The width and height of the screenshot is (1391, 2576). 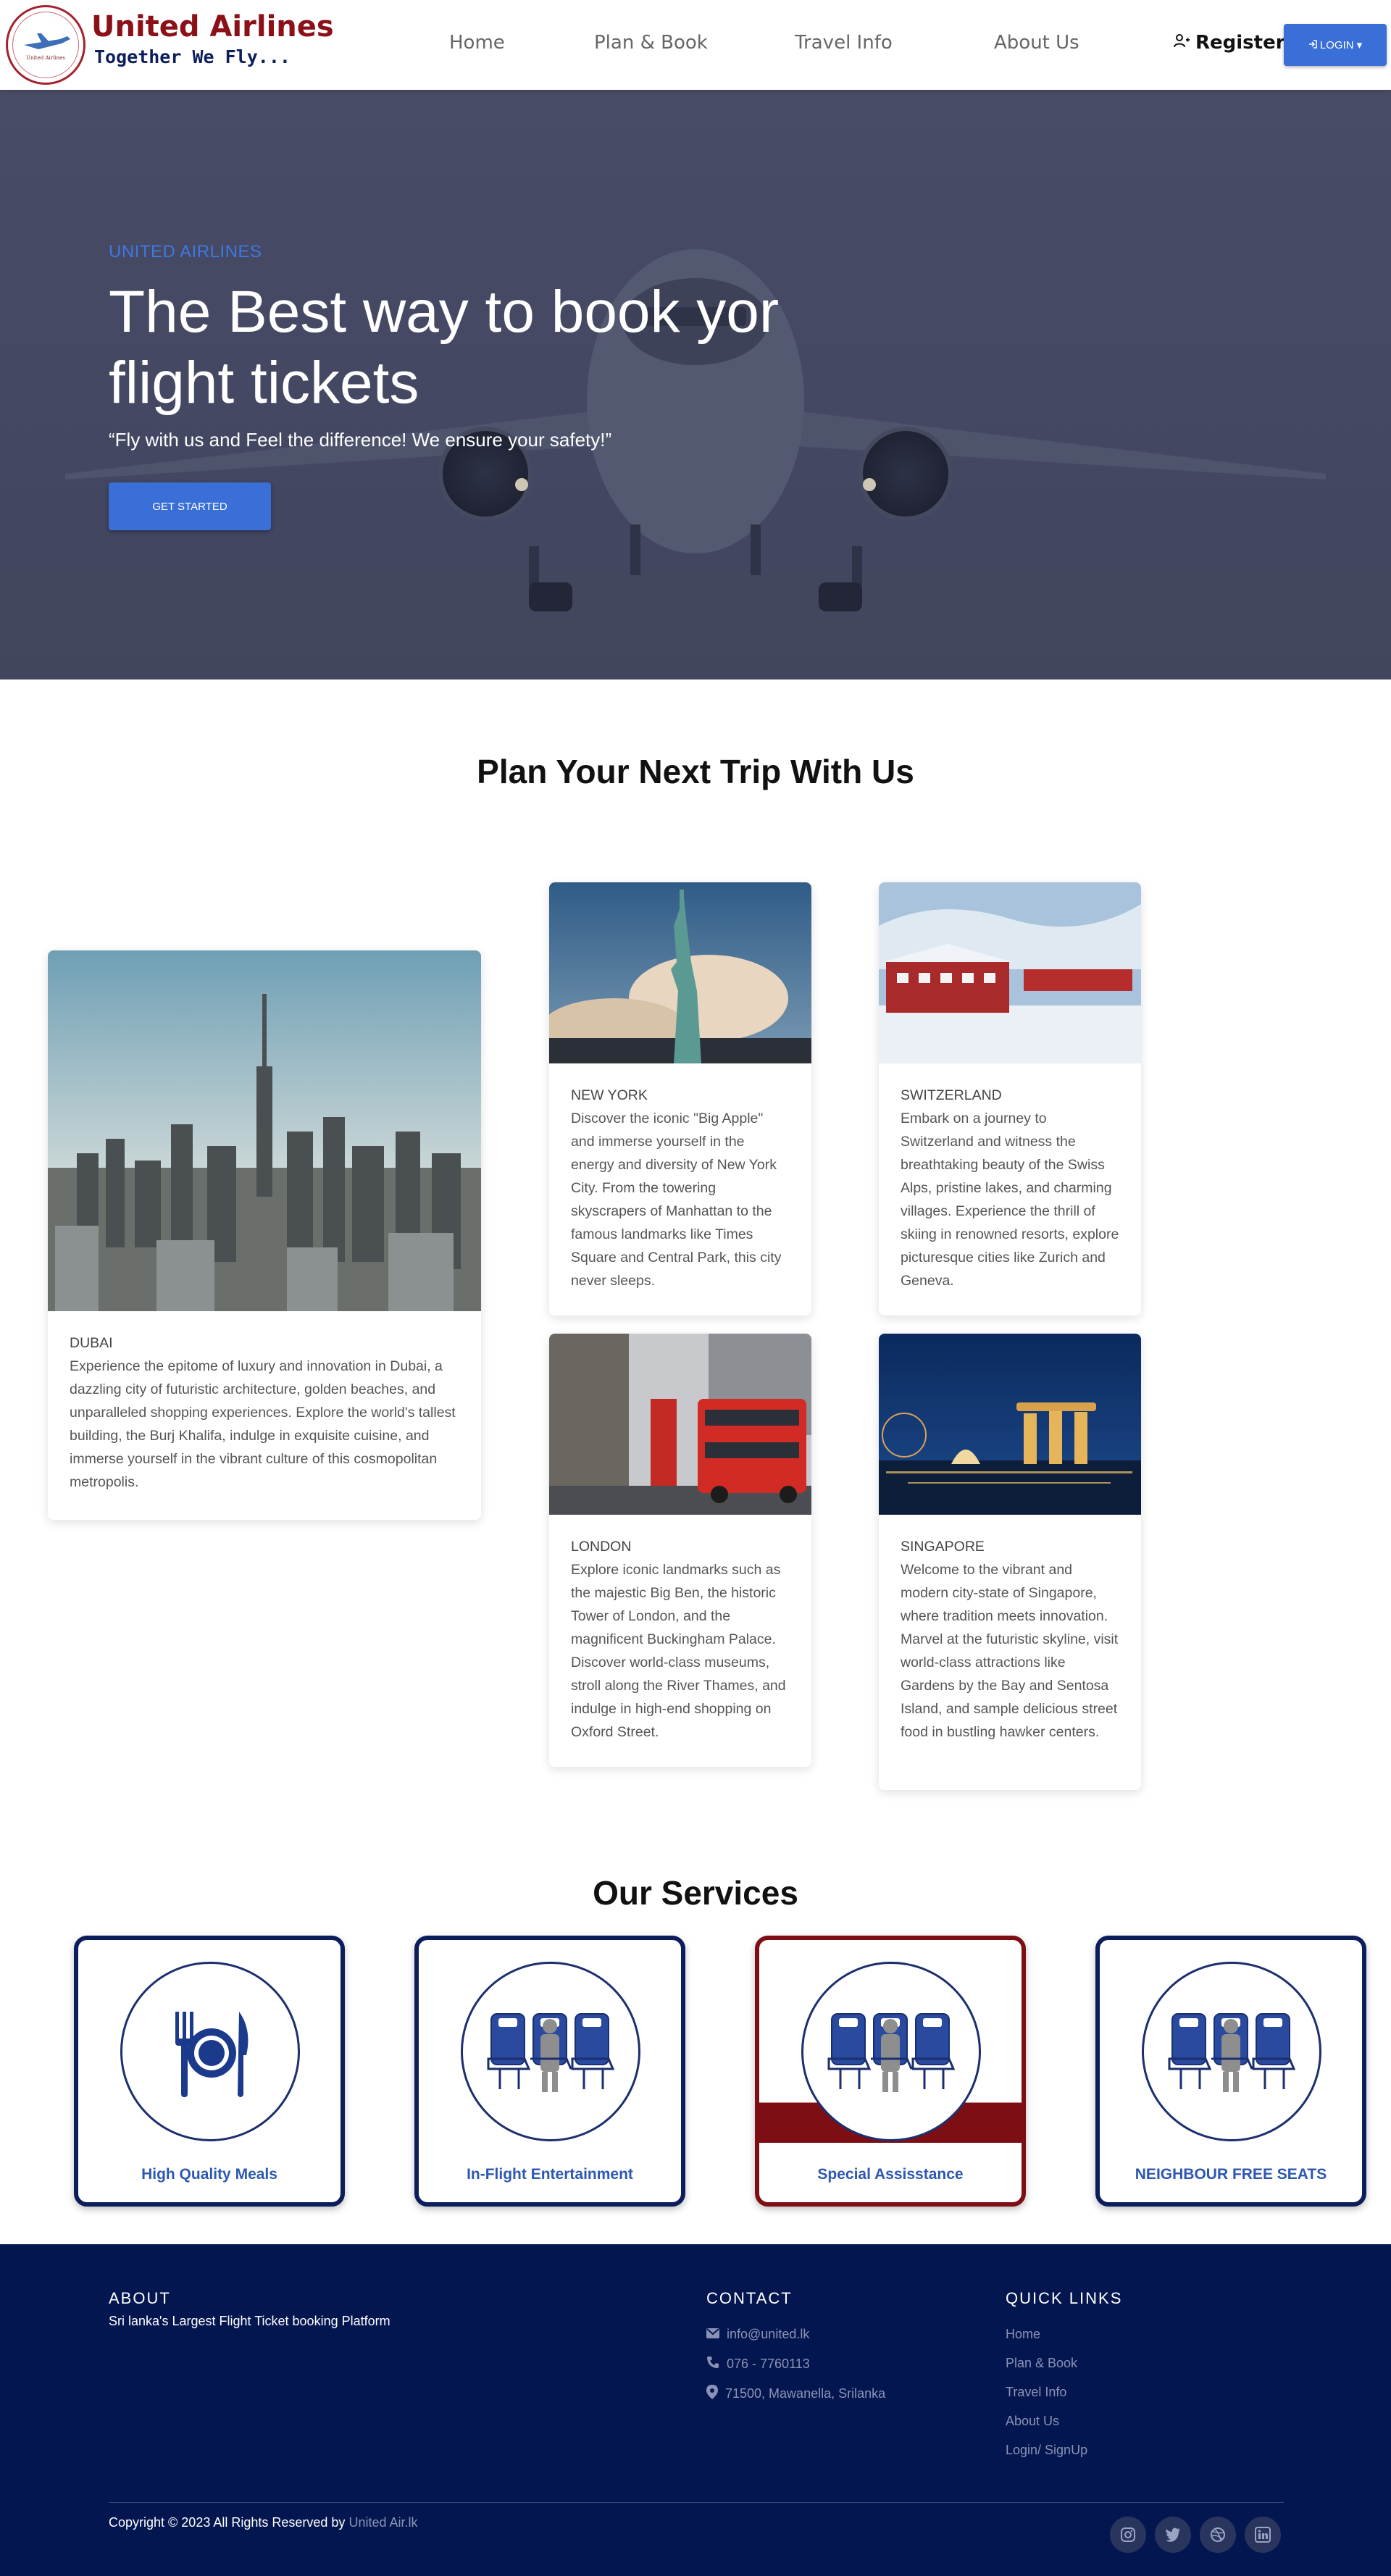 I want to click on service-card-special-assistance: Special Assisstance, so click(x=890, y=2071).